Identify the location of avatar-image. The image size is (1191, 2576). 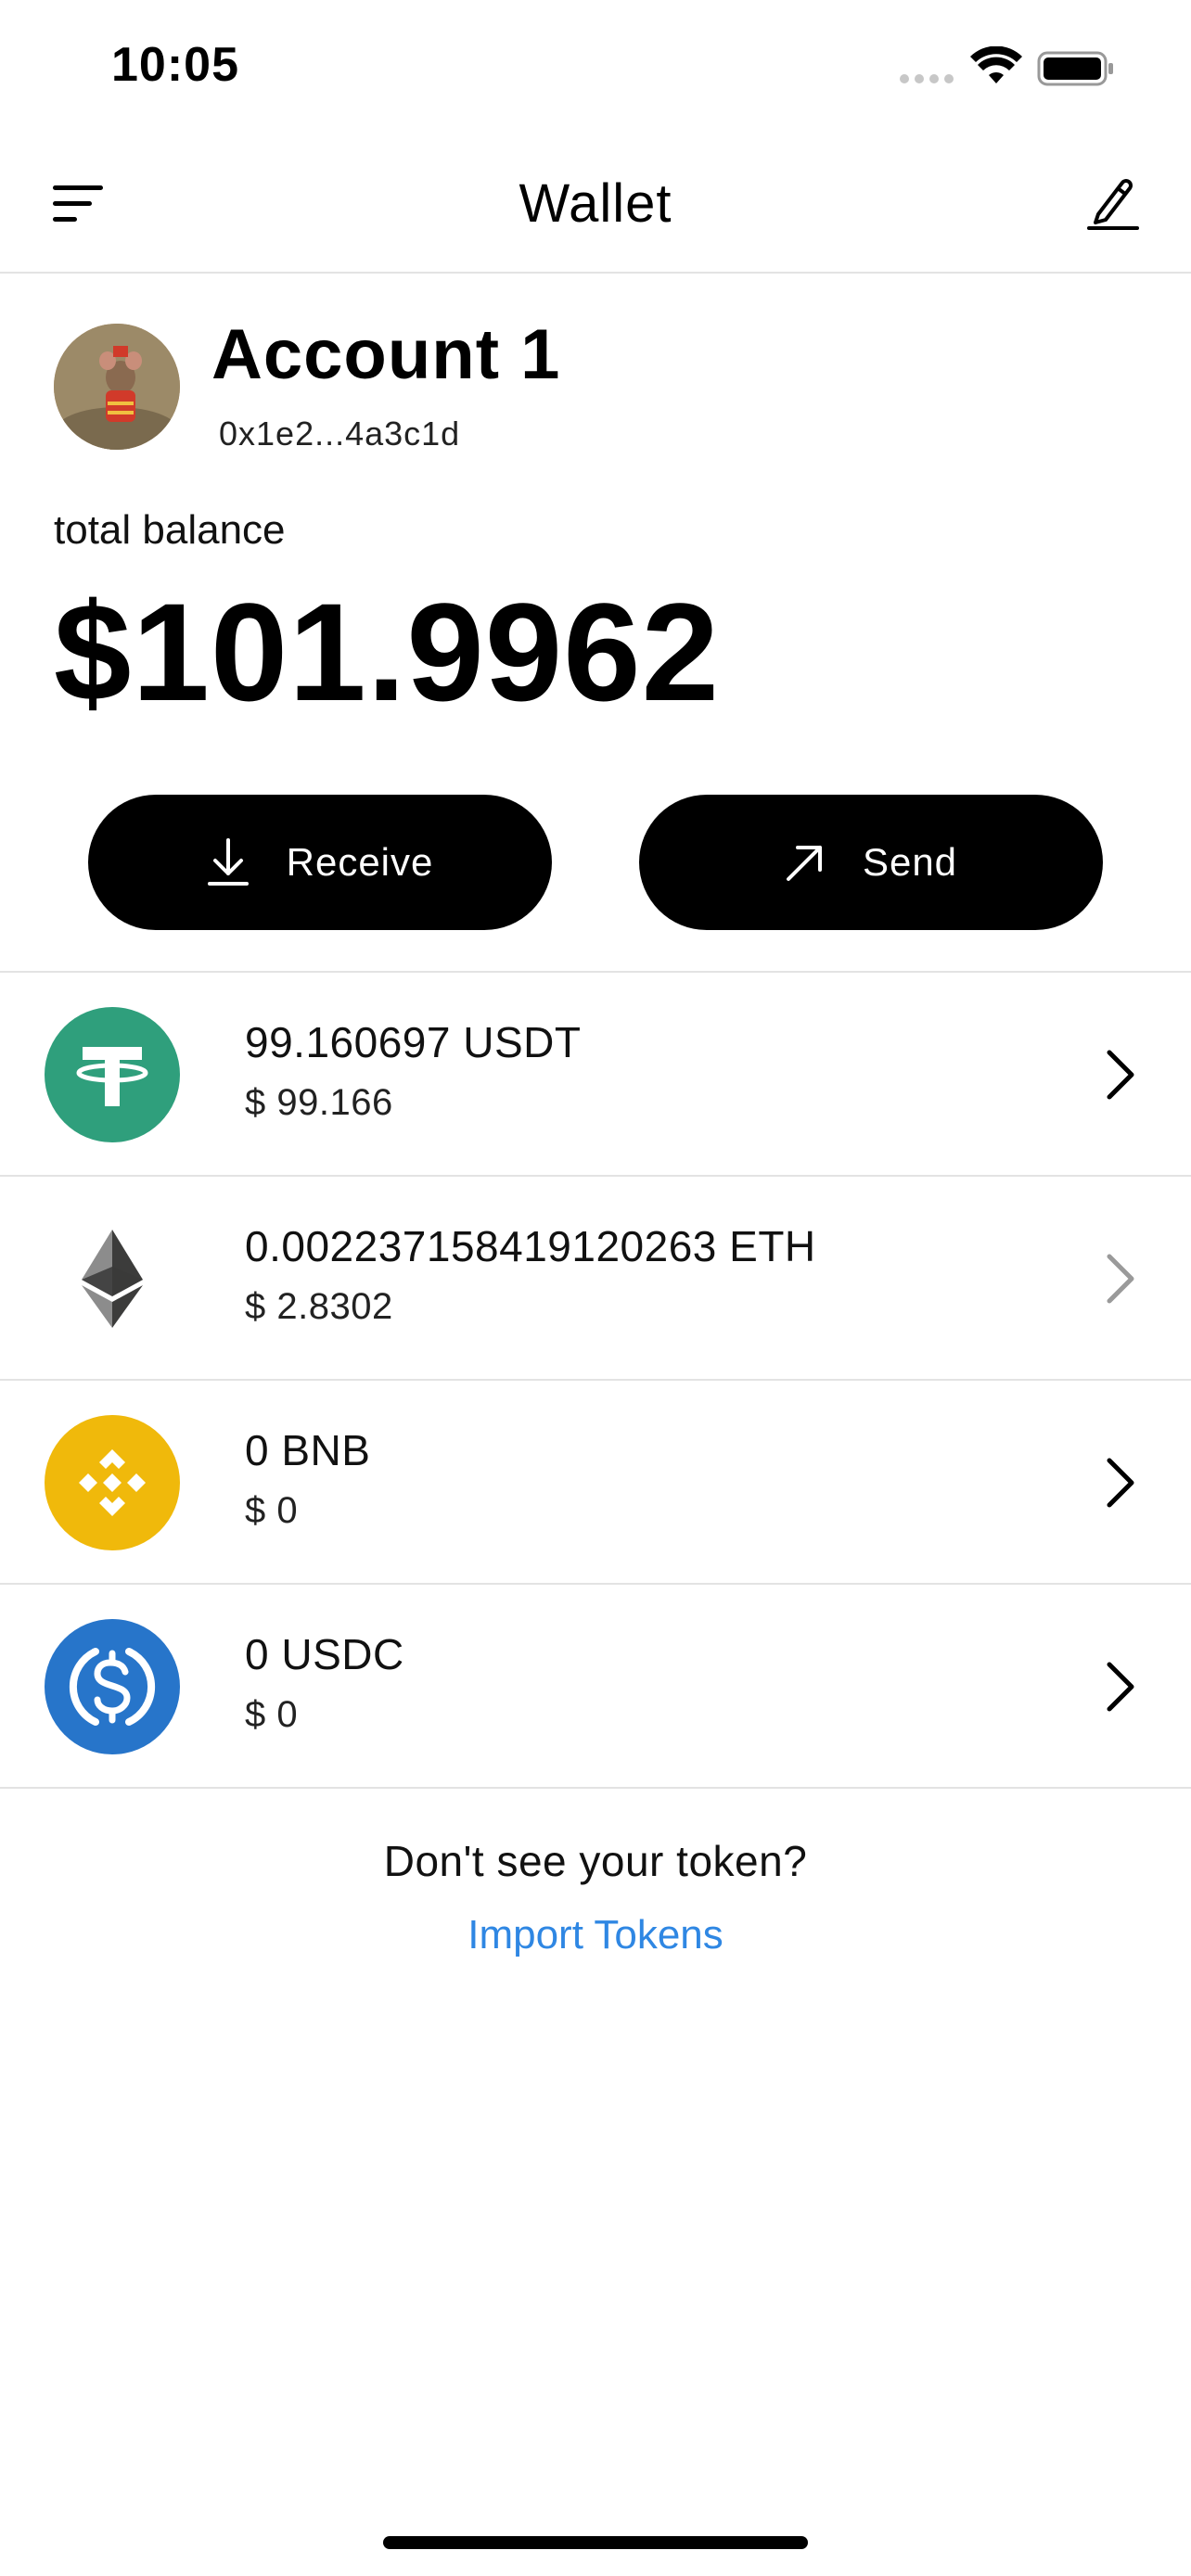
(117, 387).